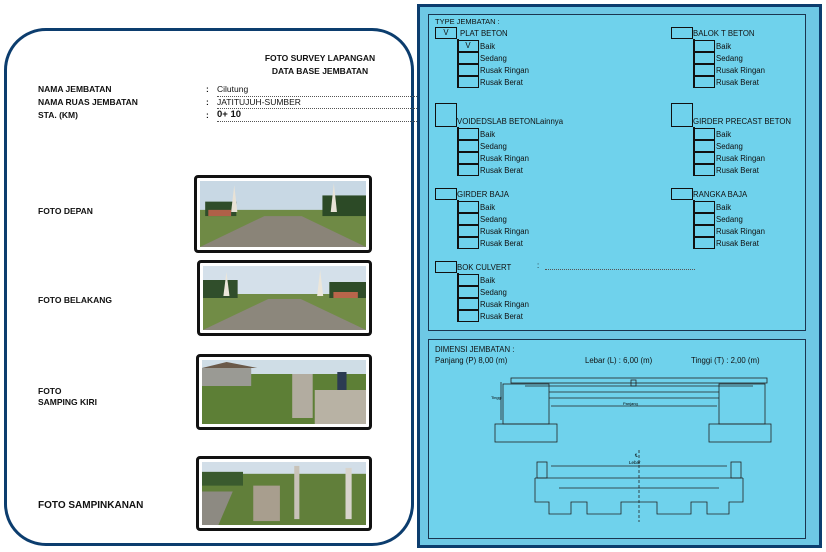 This screenshot has height=552, width=826. What do you see at coordinates (718, 146) in the screenshot?
I see `girder-precast-cond-sedang: Sedang` at bounding box center [718, 146].